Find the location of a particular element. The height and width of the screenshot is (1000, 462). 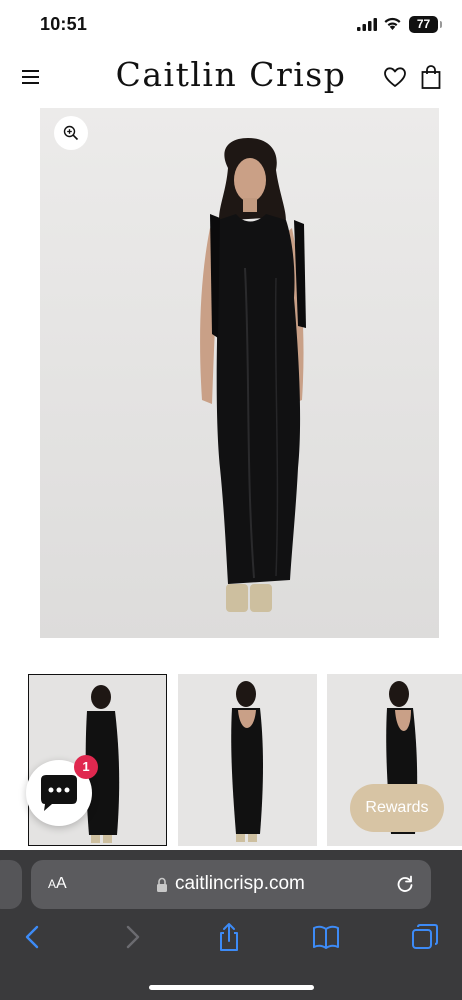

browser-nav-row is located at coordinates (231, 940).